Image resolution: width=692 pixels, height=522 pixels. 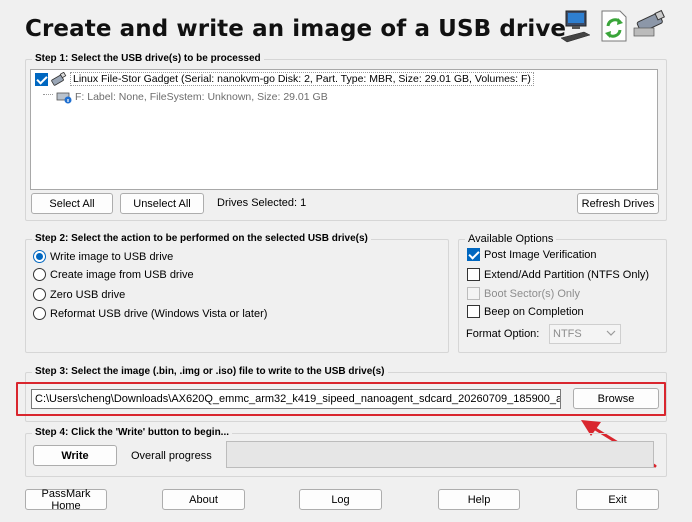 What do you see at coordinates (511, 239) in the screenshot?
I see `available-options-legend: Available Options` at bounding box center [511, 239].